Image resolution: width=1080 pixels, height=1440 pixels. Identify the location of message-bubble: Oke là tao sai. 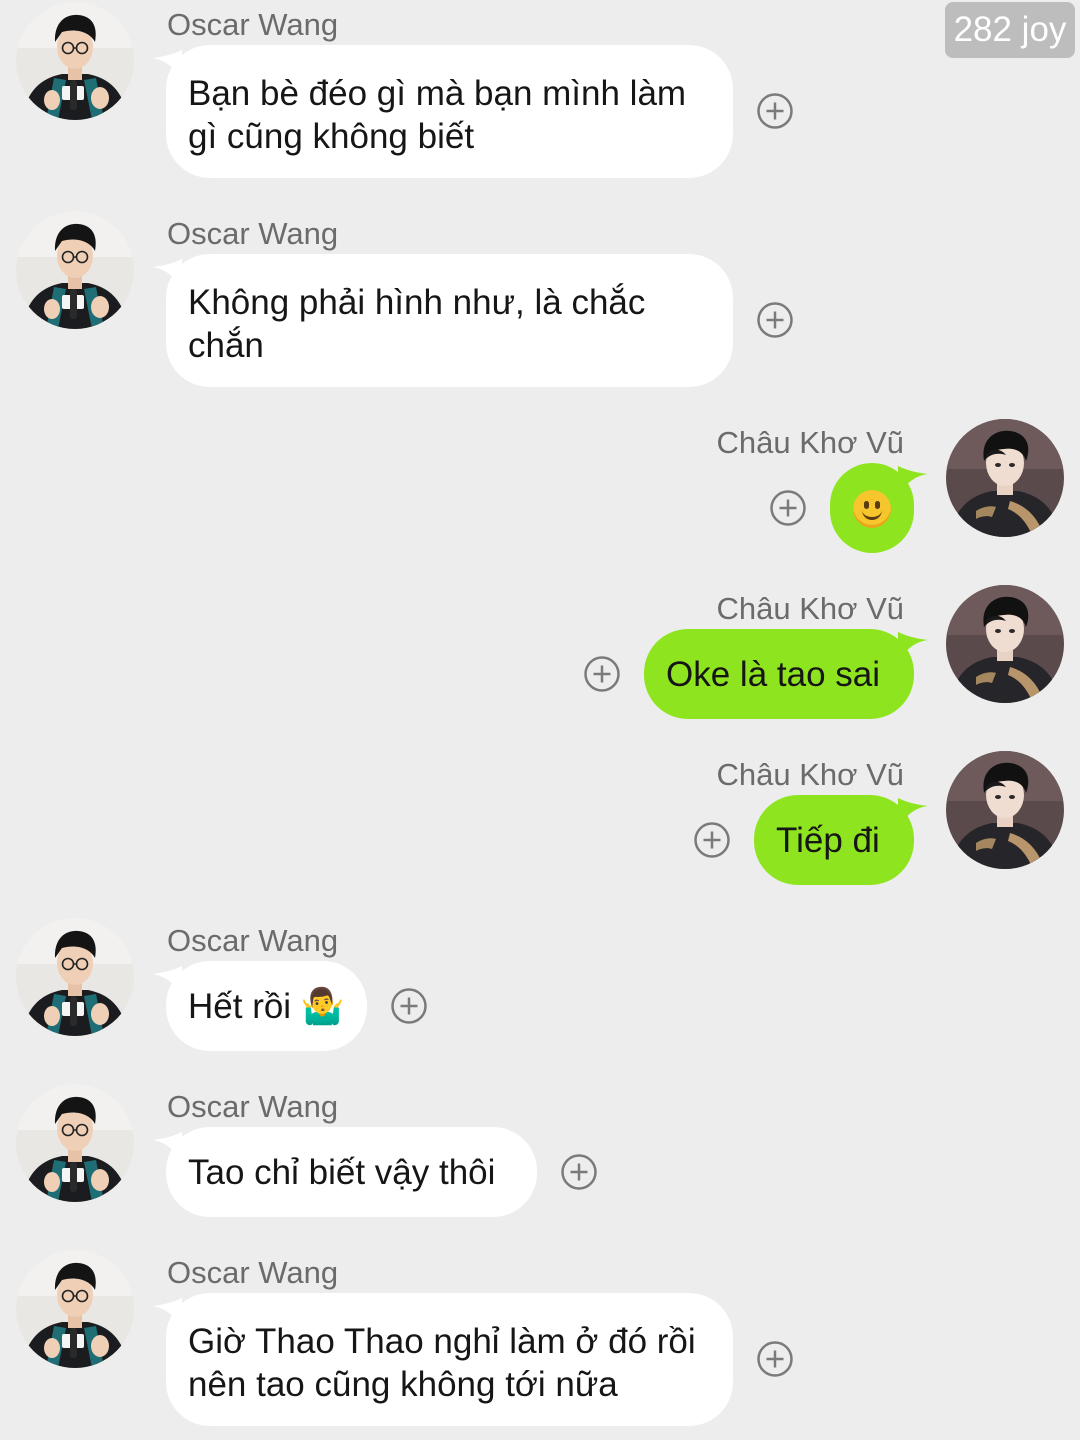
(779, 674).